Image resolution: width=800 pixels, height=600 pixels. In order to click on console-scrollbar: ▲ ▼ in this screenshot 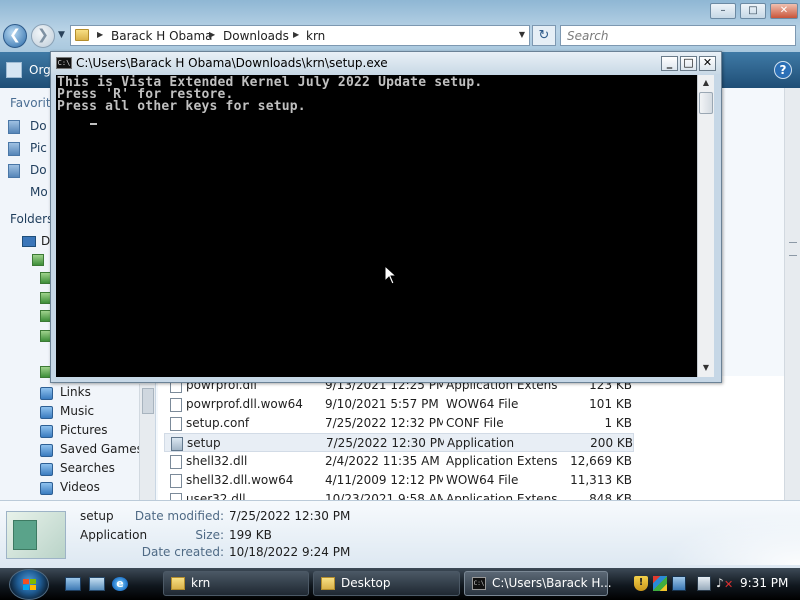, I will do `click(705, 226)`.